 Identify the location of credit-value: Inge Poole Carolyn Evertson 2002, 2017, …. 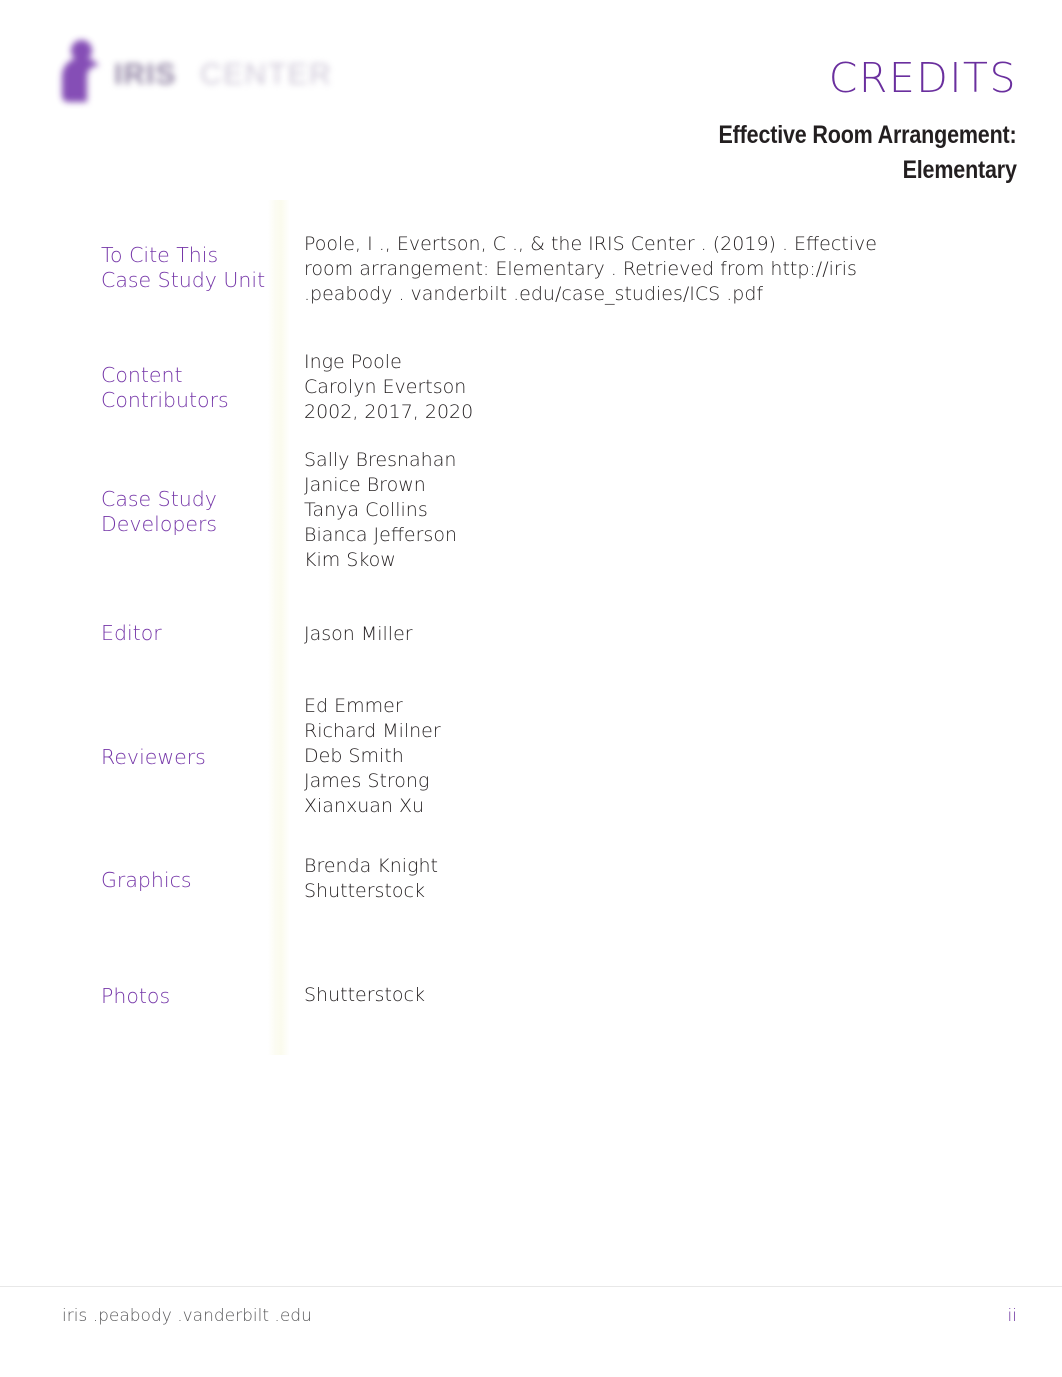
(389, 387).